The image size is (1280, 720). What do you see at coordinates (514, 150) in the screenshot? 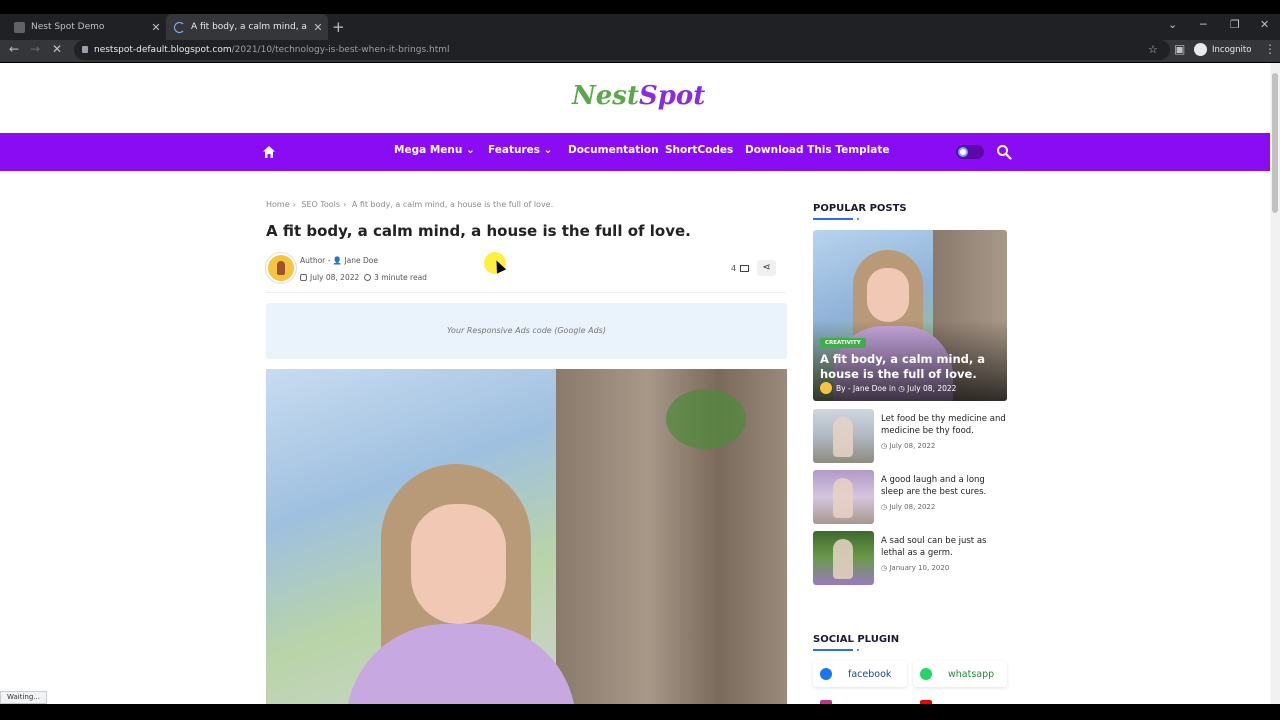
I see `nav-label: Features` at bounding box center [514, 150].